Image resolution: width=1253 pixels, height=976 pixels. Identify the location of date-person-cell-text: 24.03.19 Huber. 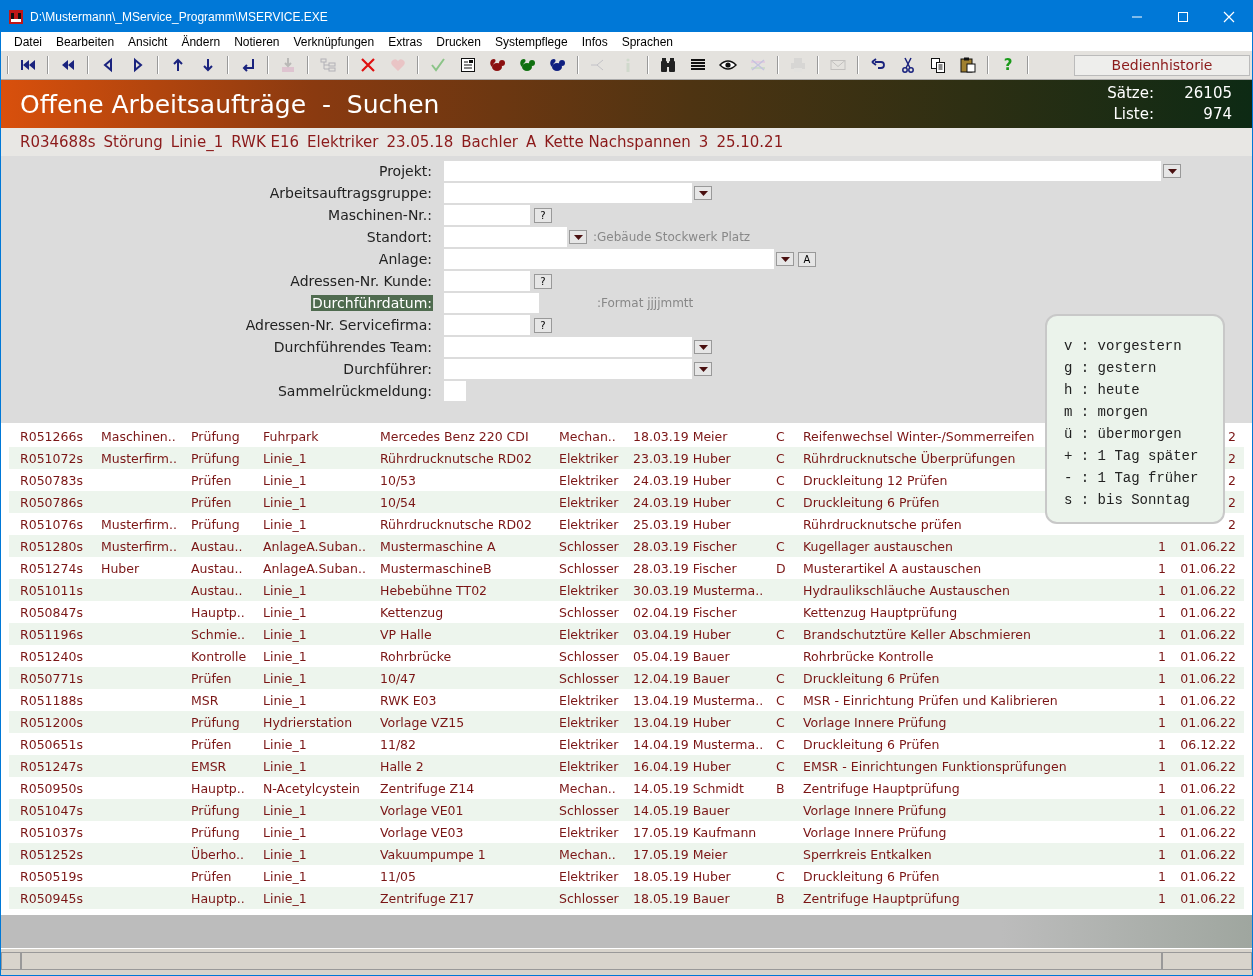
(682, 502).